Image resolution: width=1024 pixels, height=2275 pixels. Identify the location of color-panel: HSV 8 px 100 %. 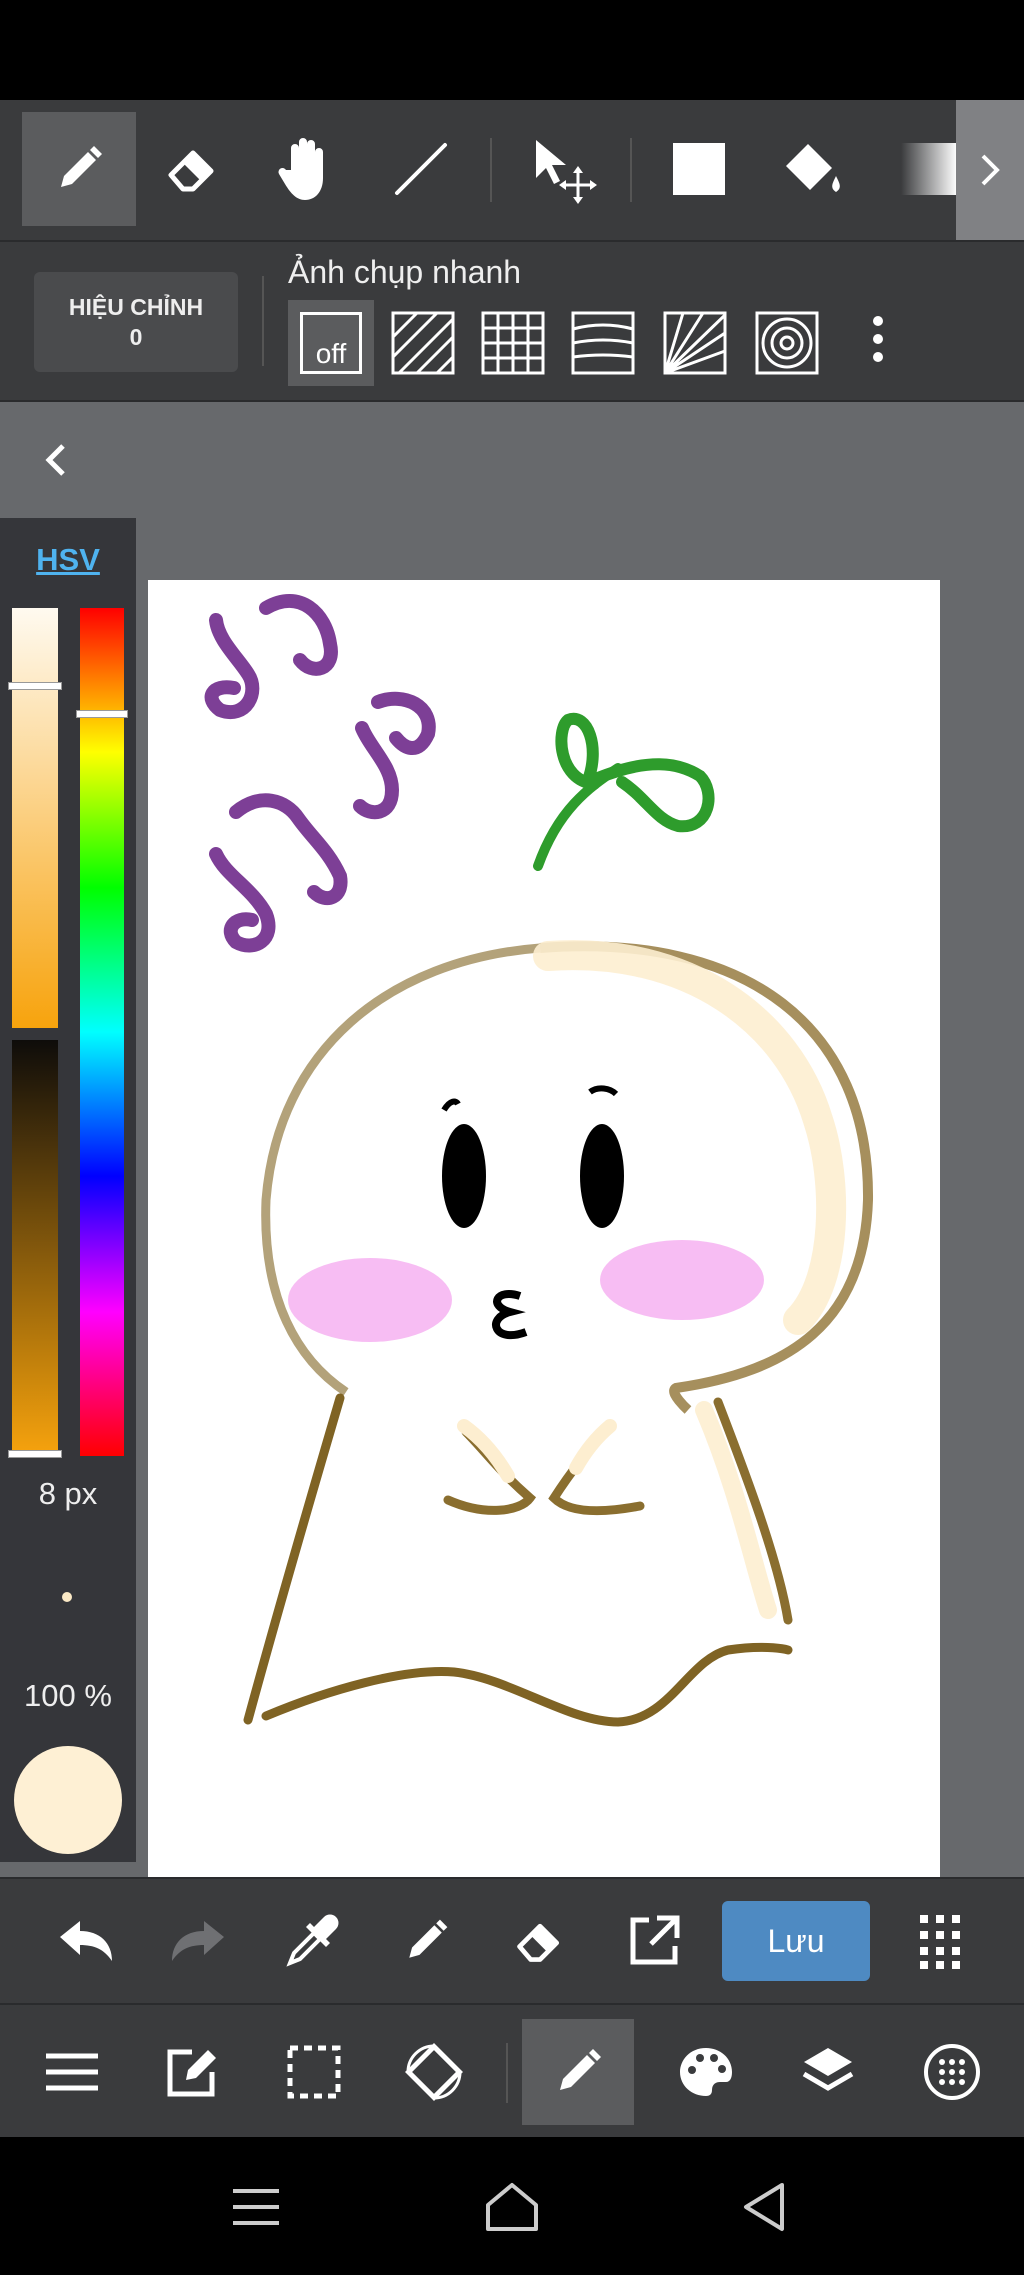
(68, 1190).